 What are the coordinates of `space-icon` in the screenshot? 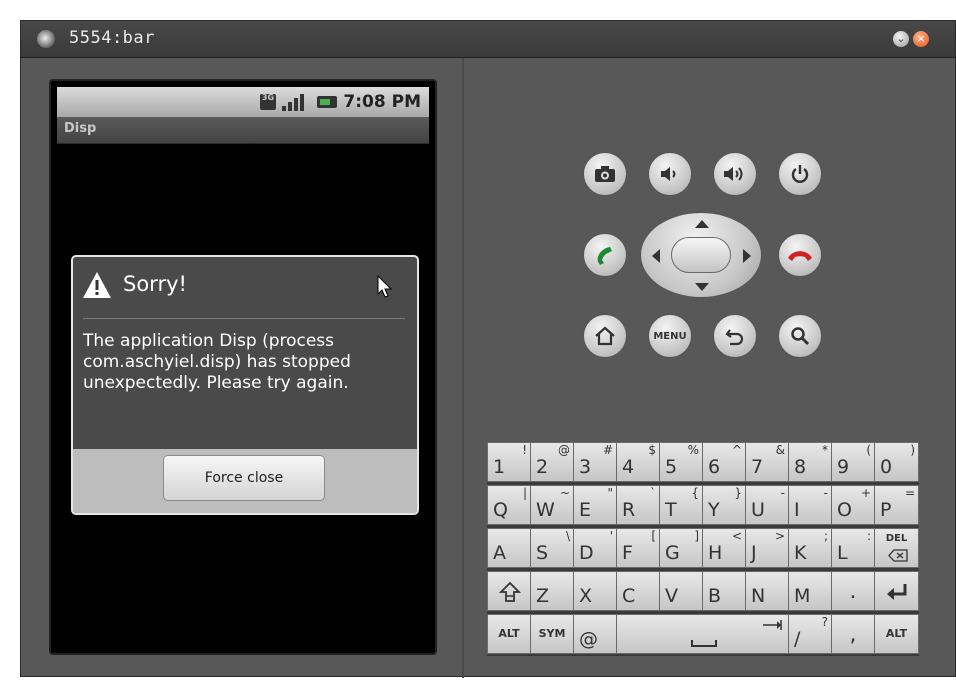 It's located at (704, 643).